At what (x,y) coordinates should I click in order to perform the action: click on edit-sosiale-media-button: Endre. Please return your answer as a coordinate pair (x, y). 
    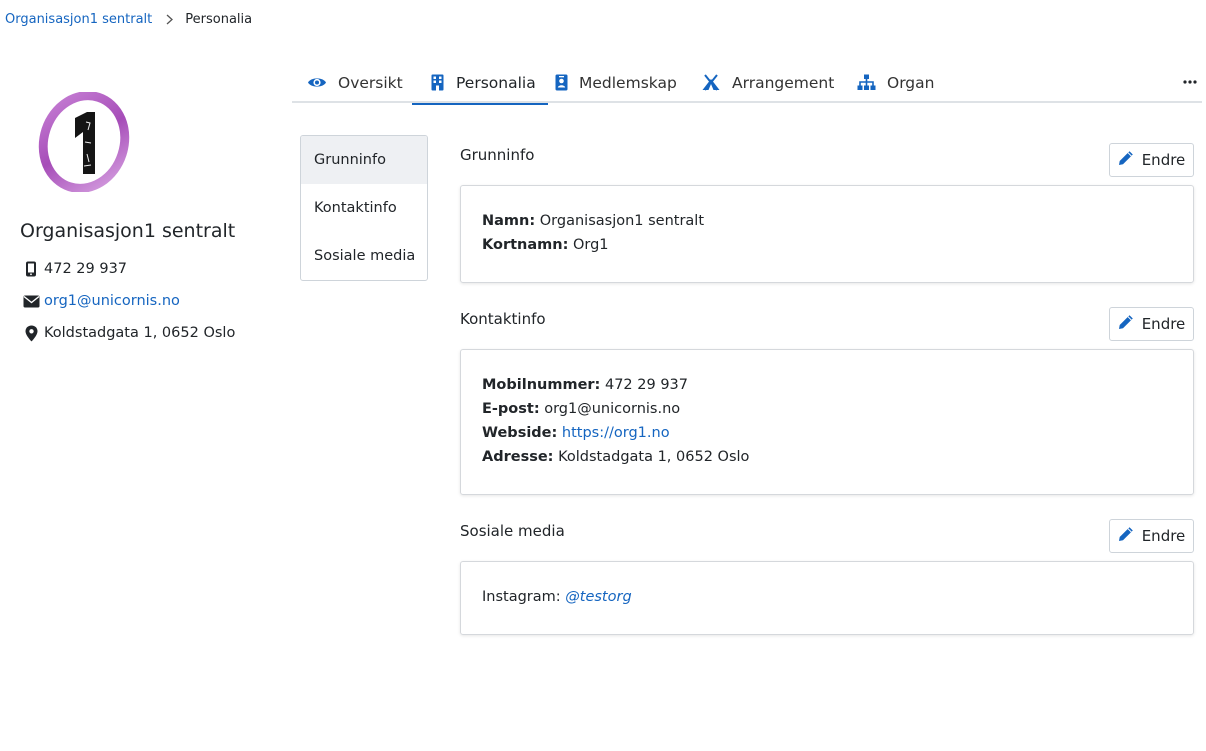
    Looking at the image, I should click on (1151, 536).